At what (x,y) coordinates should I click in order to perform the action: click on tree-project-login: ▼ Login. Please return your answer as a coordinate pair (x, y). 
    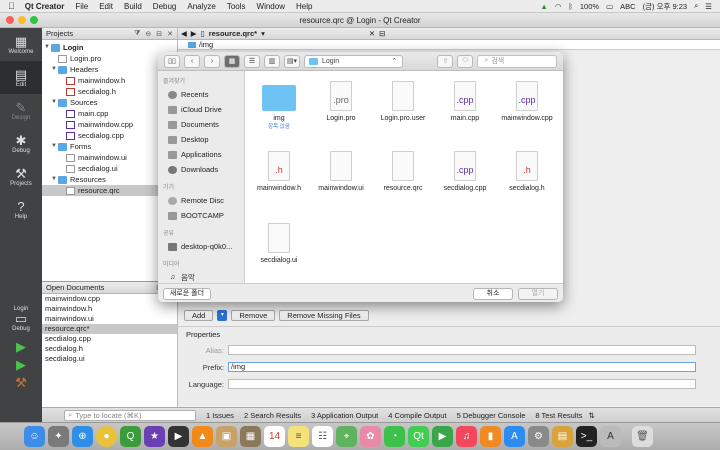
    Looking at the image, I should click on (109, 47).